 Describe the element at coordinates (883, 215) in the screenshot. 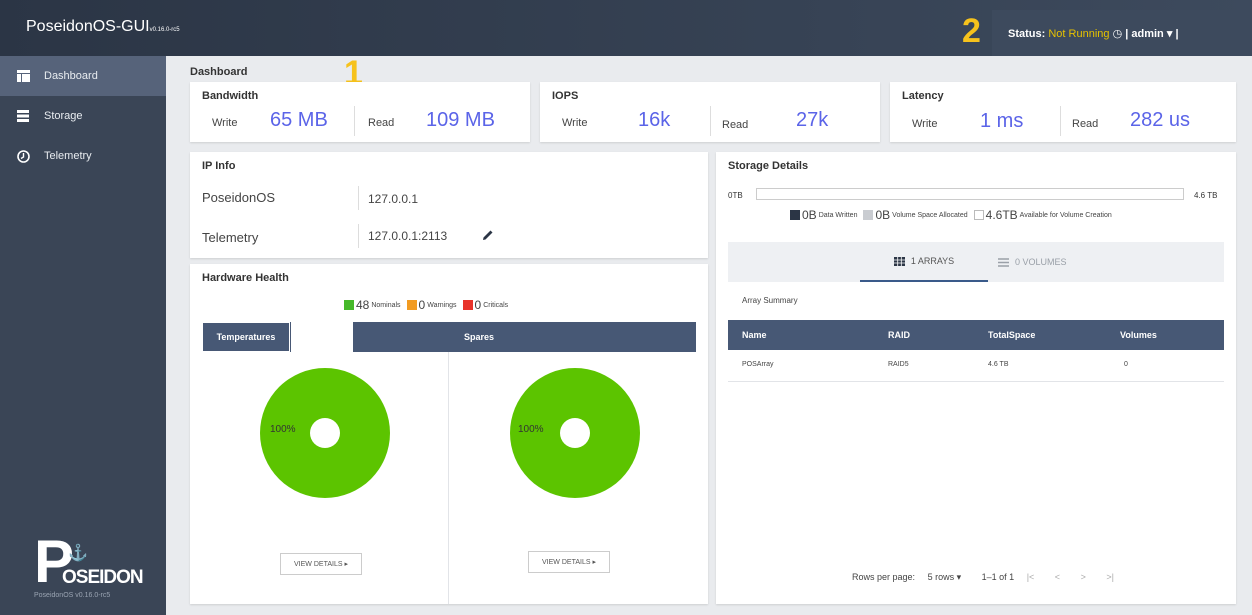

I see `allocated-value: 0B` at that location.